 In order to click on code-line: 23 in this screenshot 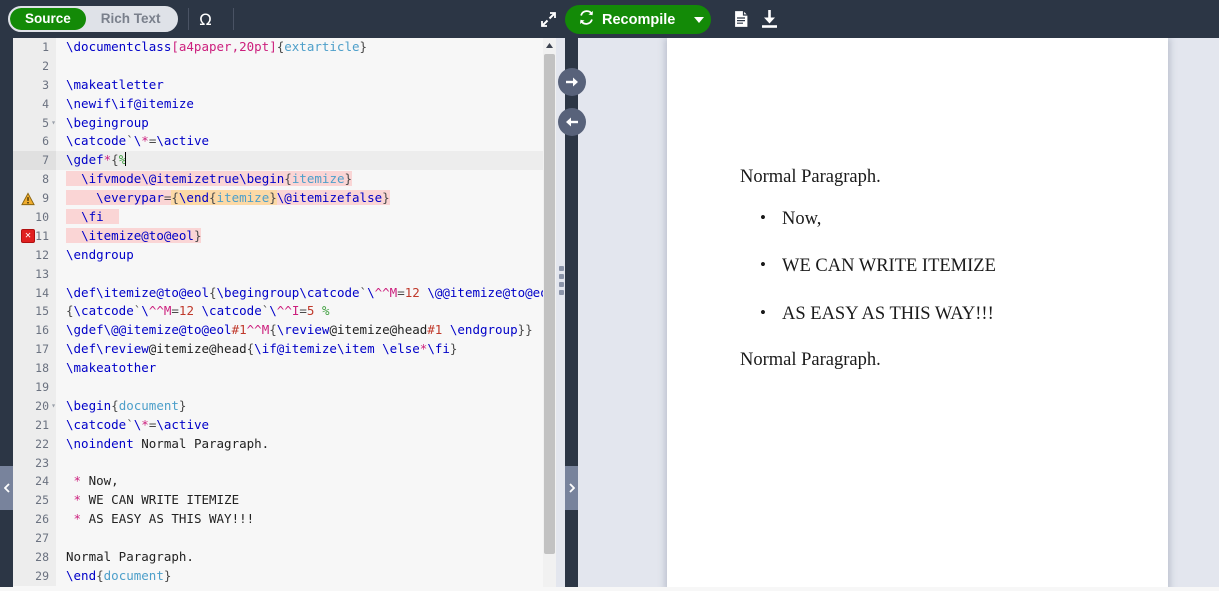, I will do `click(278, 463)`.